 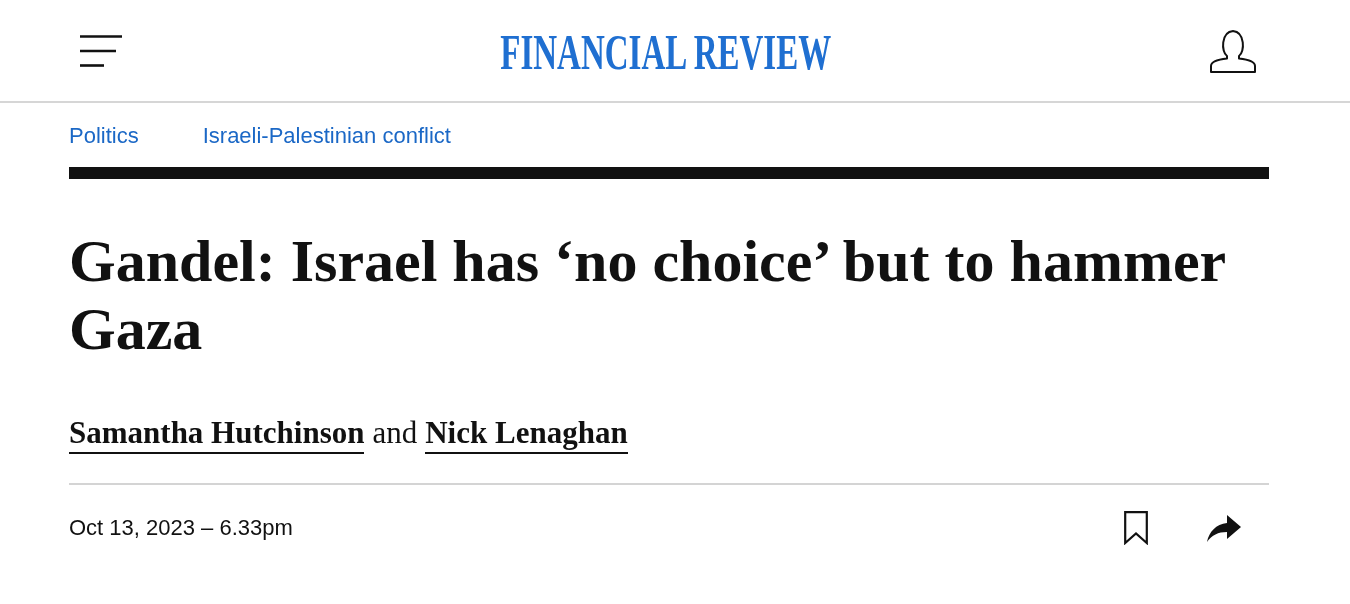 I want to click on breadcrumb-link: Israeli-Palestinian conflict, so click(x=326, y=135).